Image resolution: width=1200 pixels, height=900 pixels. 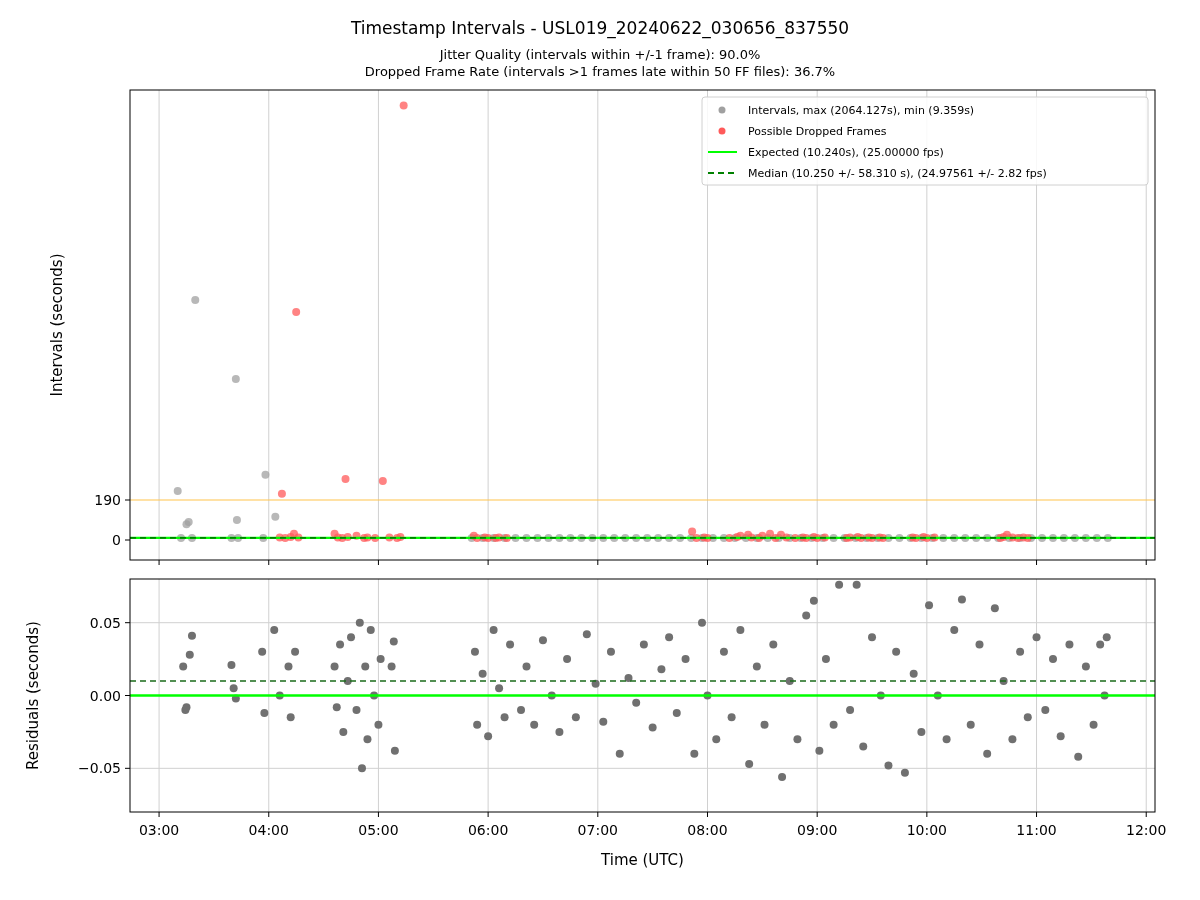 I want to click on tick-label: 12:00, so click(x=1146, y=830).